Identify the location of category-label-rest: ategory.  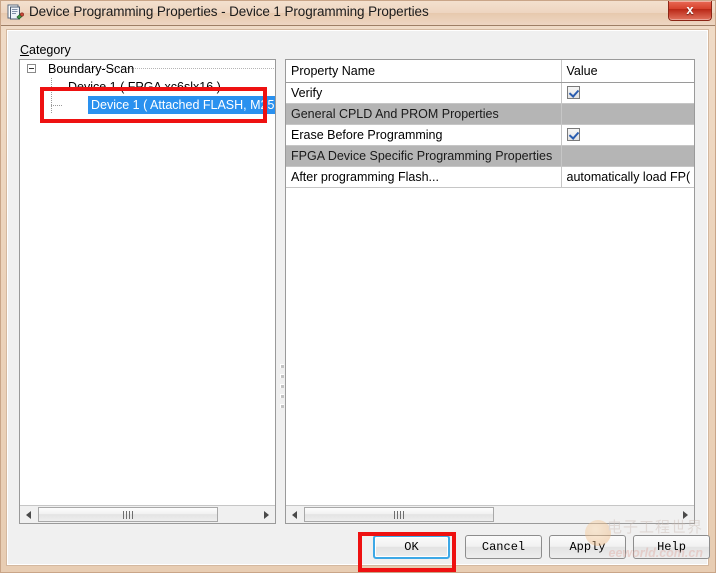
(50, 50).